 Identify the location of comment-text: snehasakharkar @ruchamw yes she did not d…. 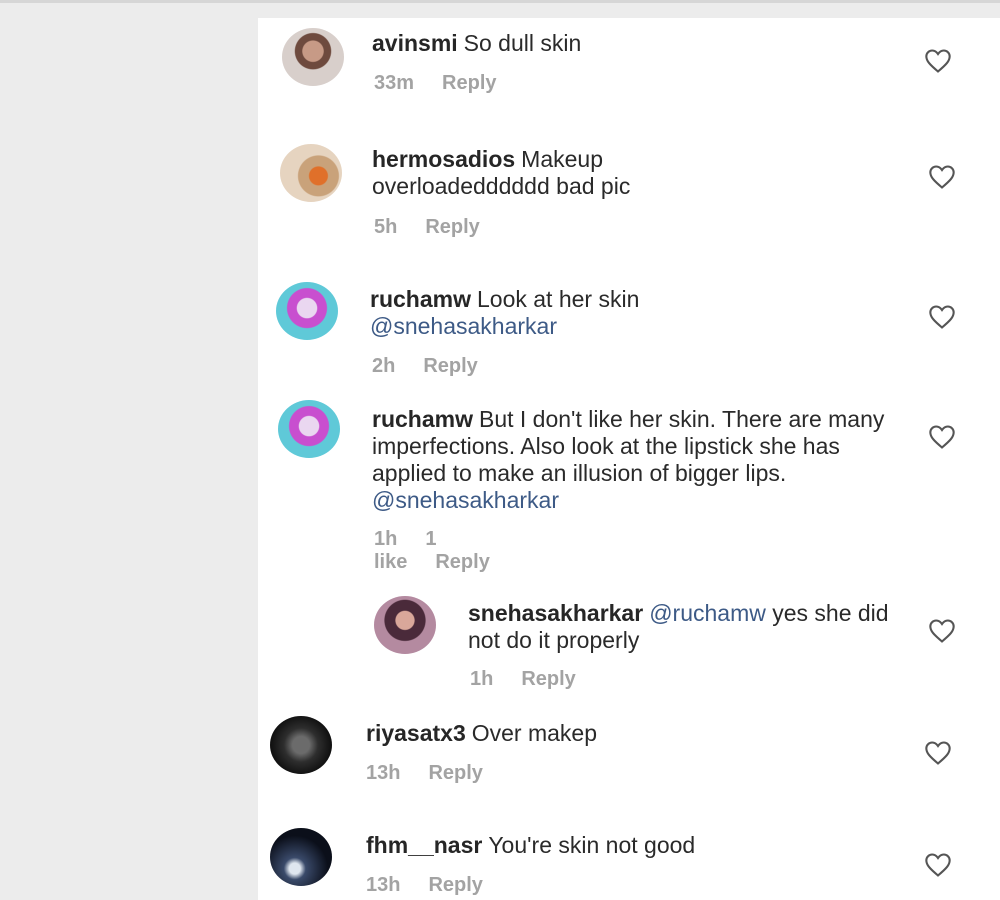
(683, 627).